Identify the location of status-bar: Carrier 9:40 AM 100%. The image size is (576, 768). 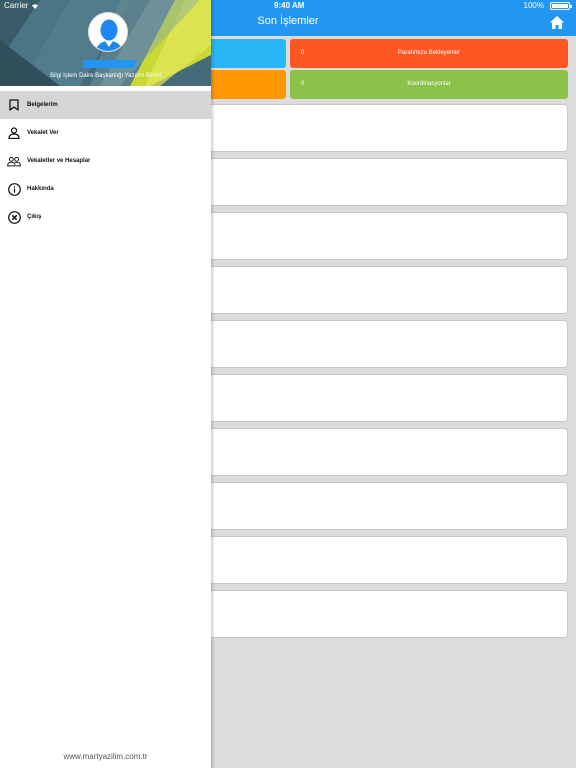
(288, 6).